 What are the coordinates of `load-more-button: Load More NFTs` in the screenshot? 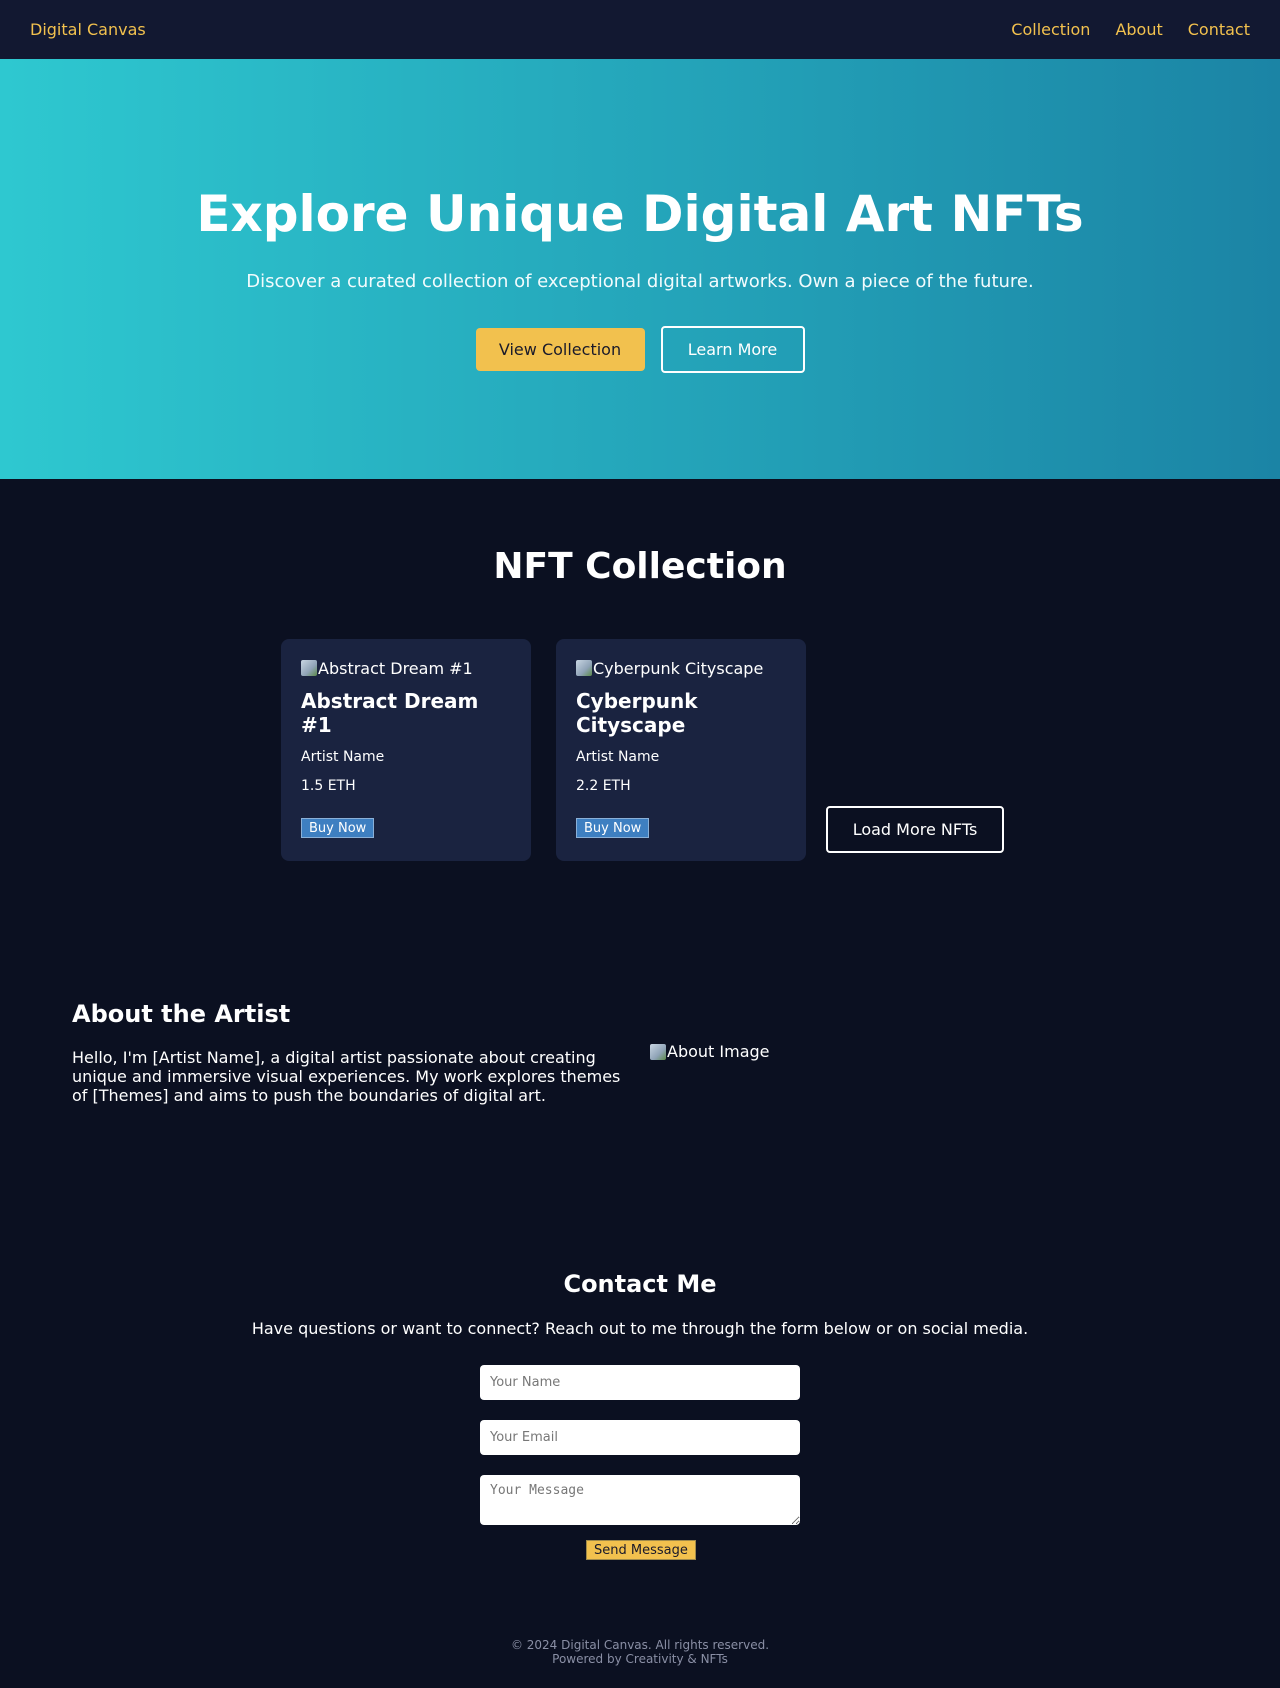 It's located at (915, 829).